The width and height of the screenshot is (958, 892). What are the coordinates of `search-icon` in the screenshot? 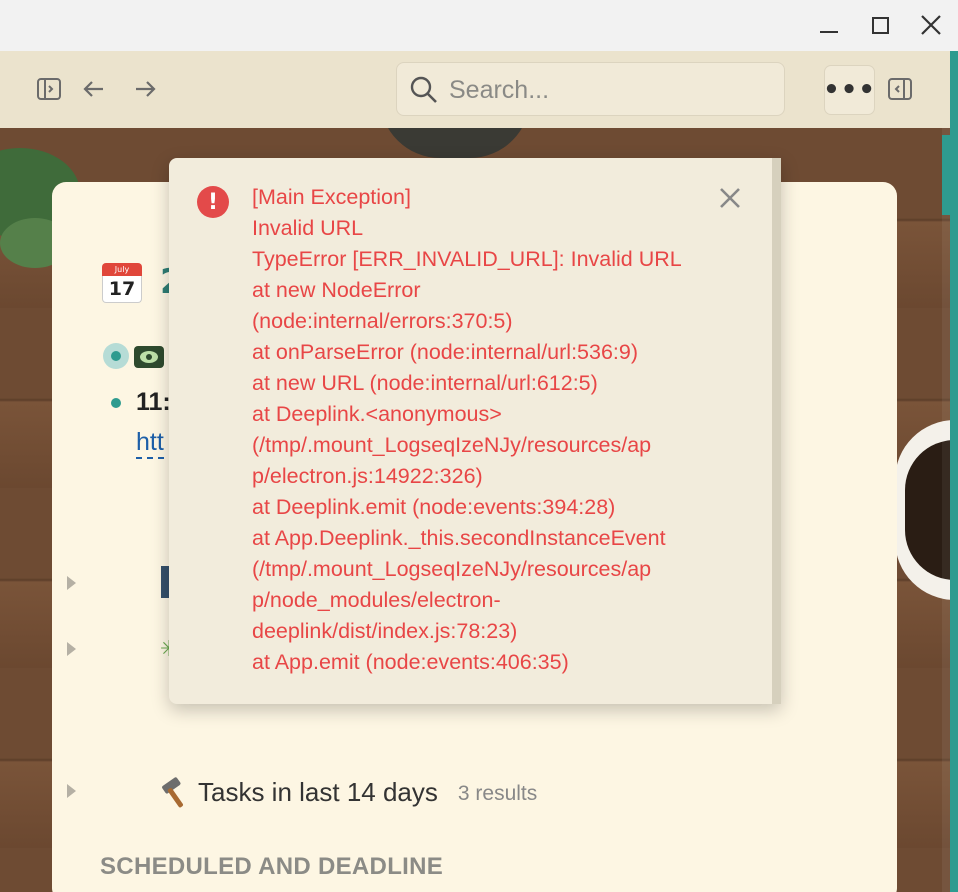 It's located at (423, 89).